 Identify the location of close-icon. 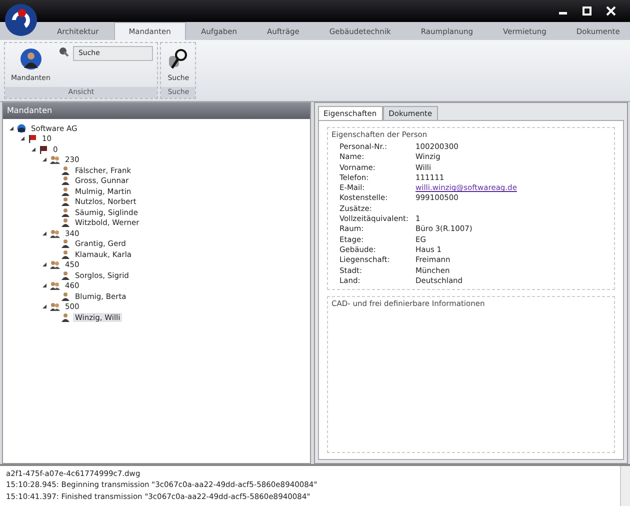
(611, 11).